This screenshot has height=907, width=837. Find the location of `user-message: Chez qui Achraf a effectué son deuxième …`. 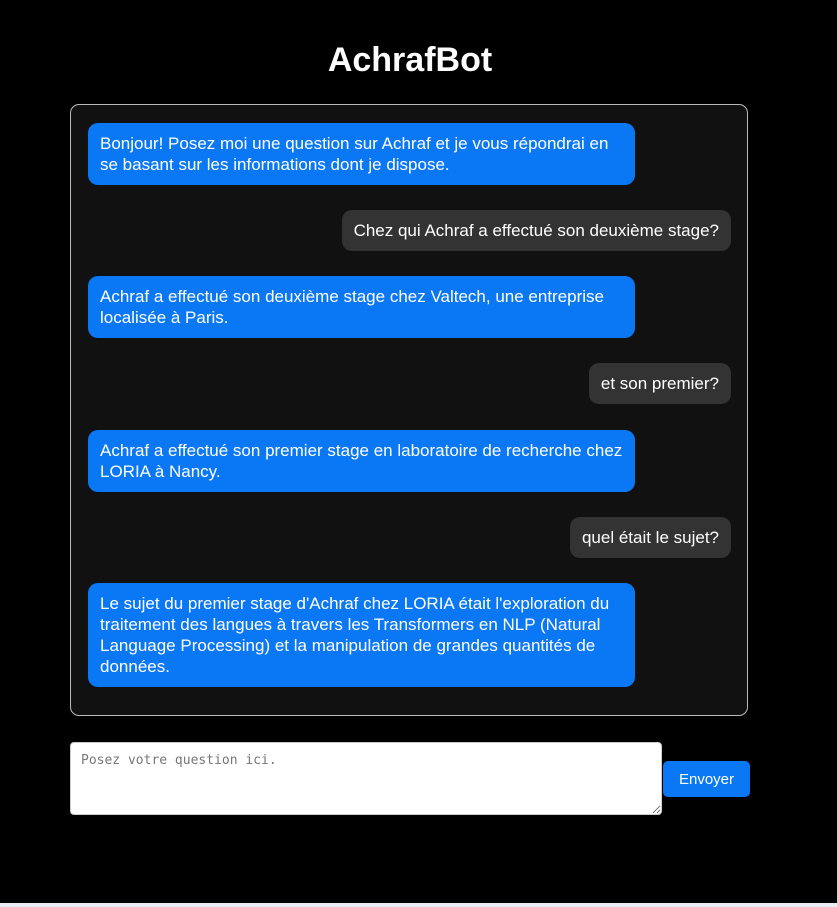

user-message: Chez qui Achraf a effectué son deuxième … is located at coordinates (536, 230).